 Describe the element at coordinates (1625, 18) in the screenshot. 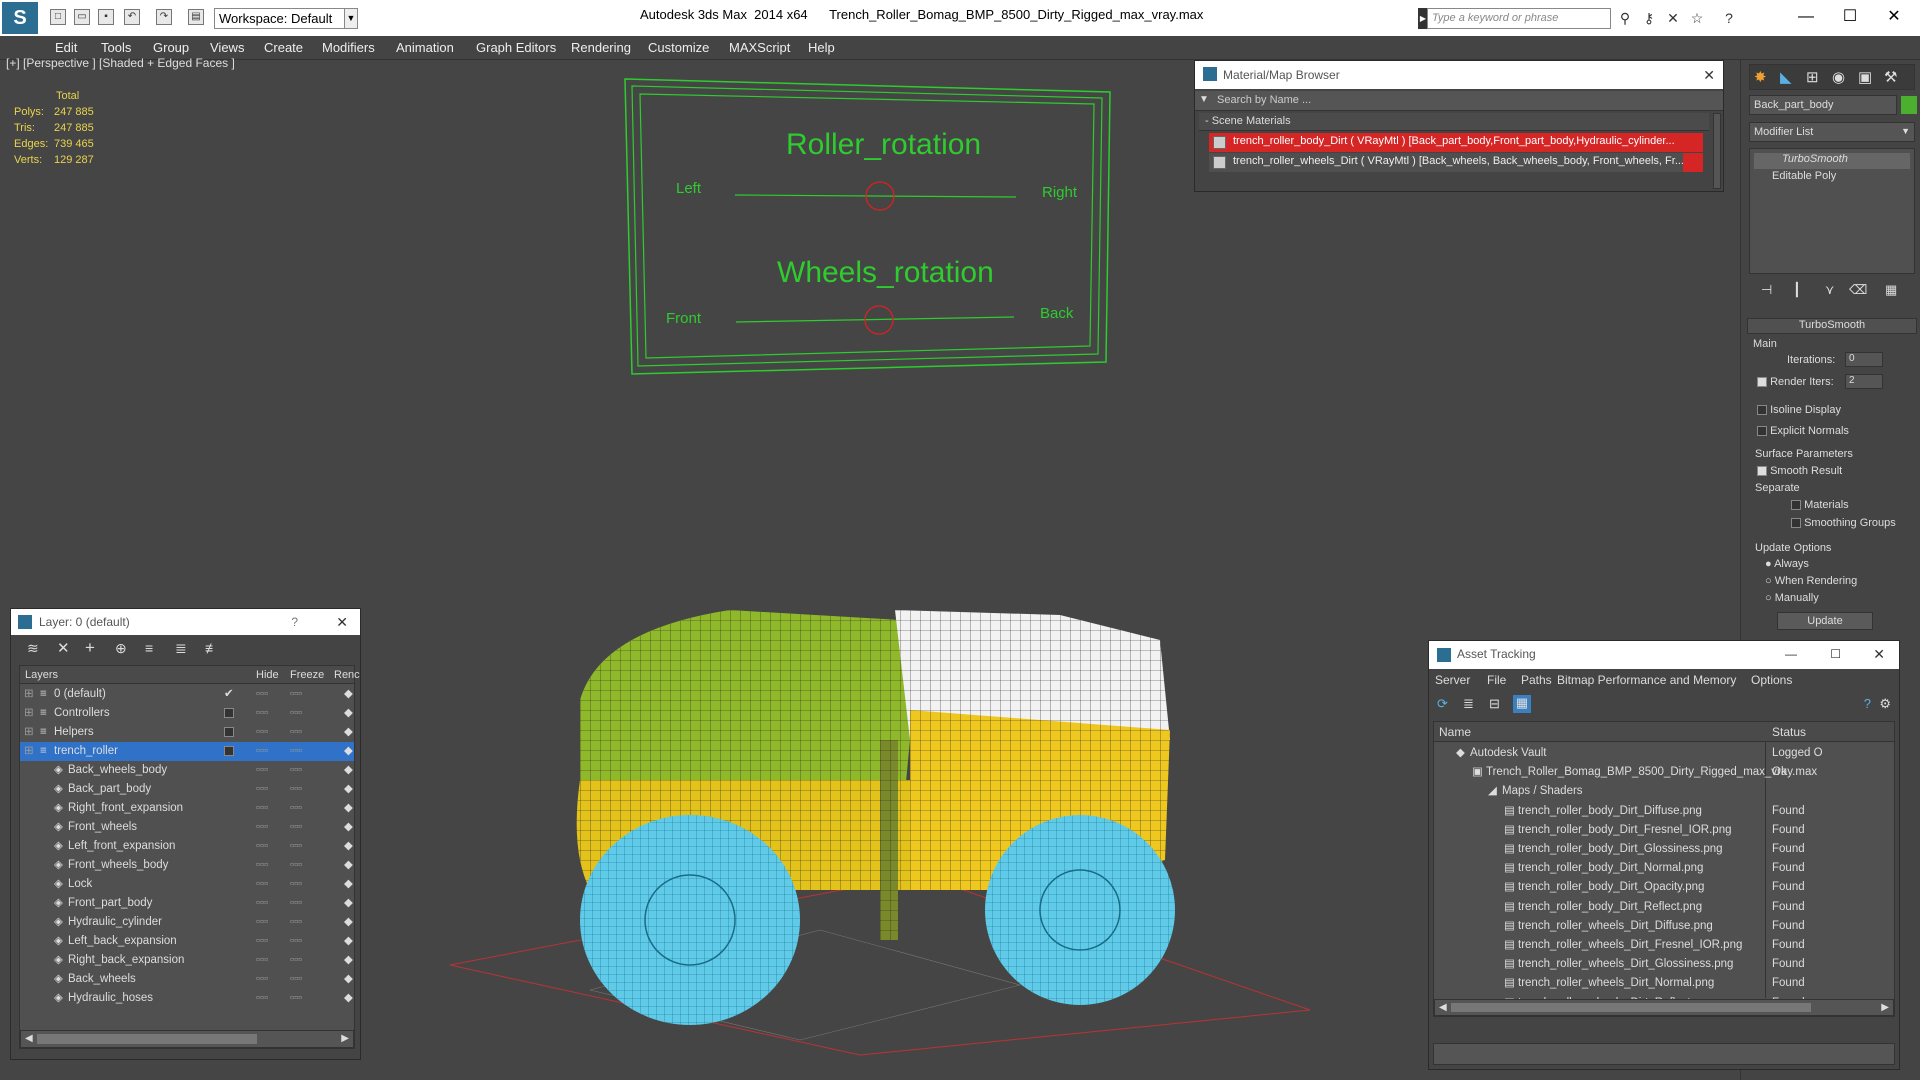

I see `binoculars-icon: ⚲` at that location.